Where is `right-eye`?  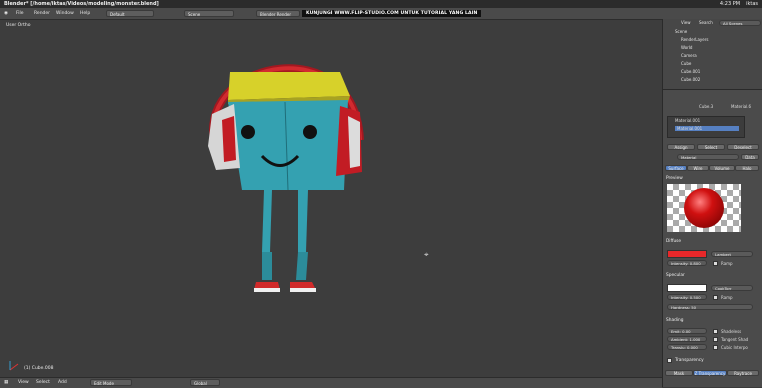 right-eye is located at coordinates (310, 132).